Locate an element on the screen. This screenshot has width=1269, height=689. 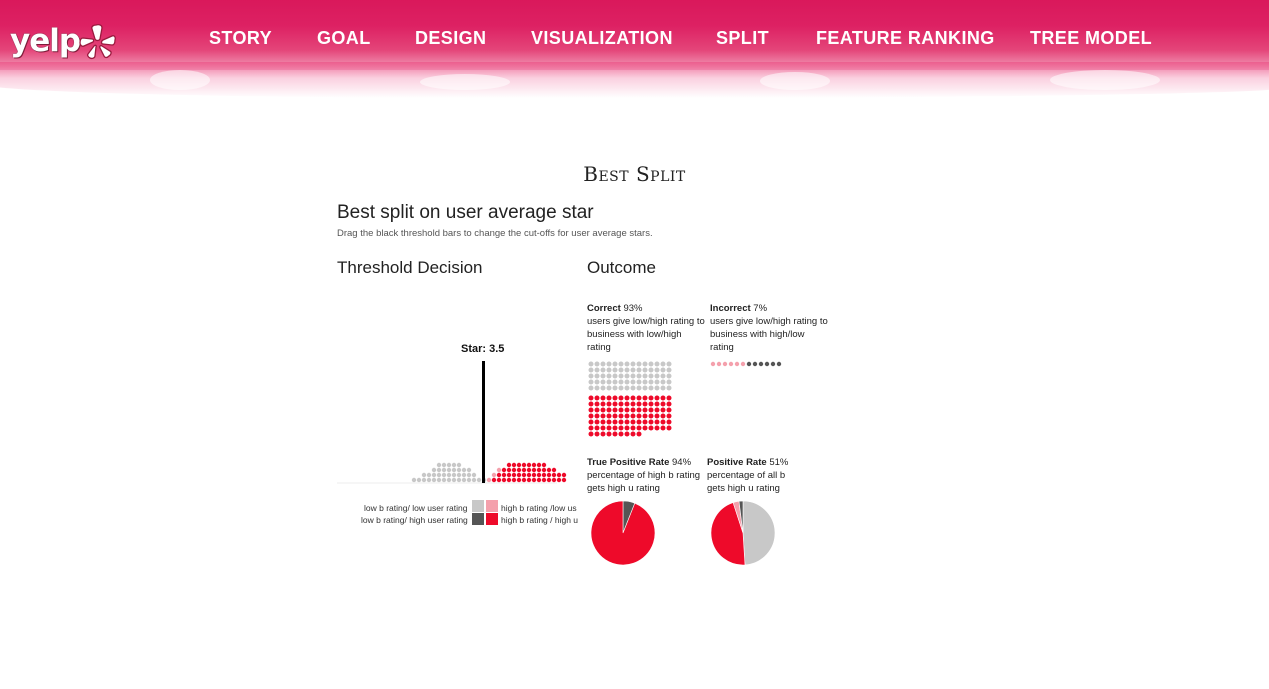
legend-high-high-label: high b rating / high u is located at coordinates (539, 520).